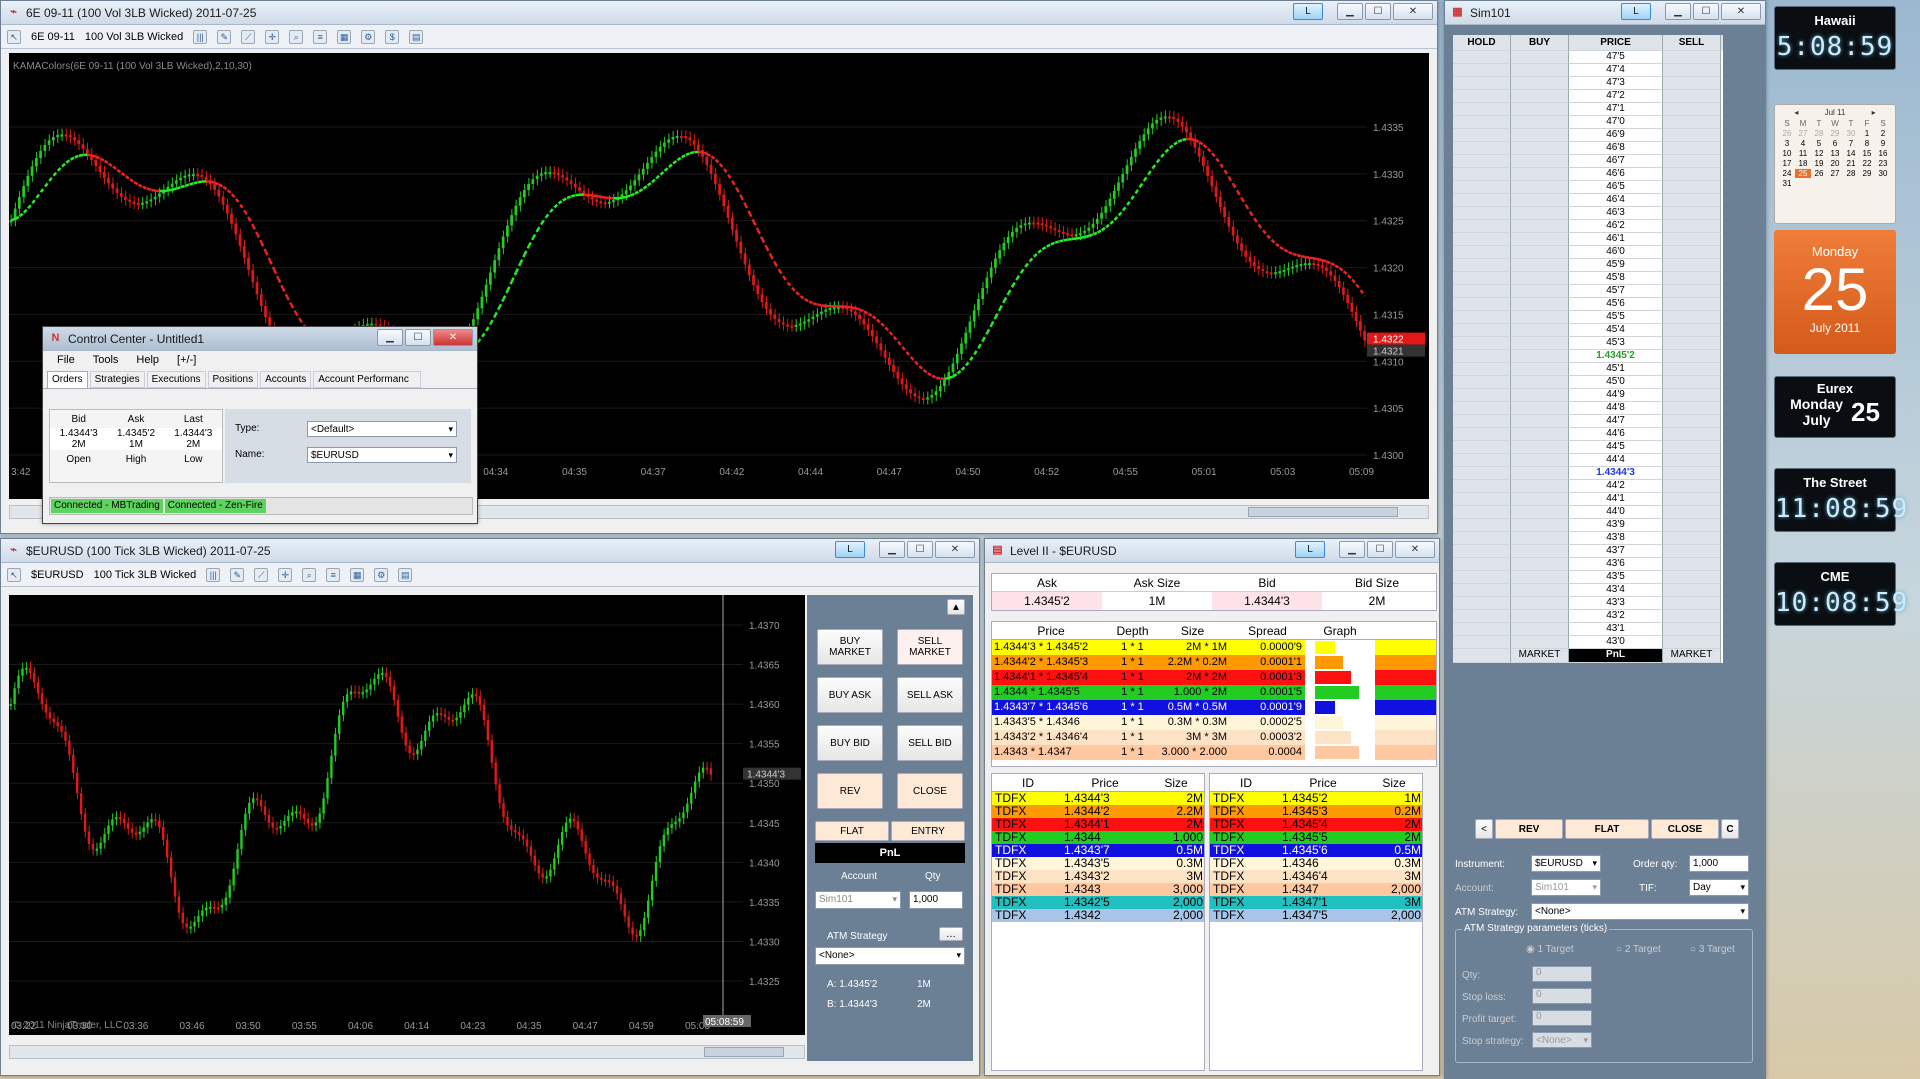 The height and width of the screenshot is (1079, 1920). I want to click on dom-ladder-row: 43'3, so click(1588, 603).